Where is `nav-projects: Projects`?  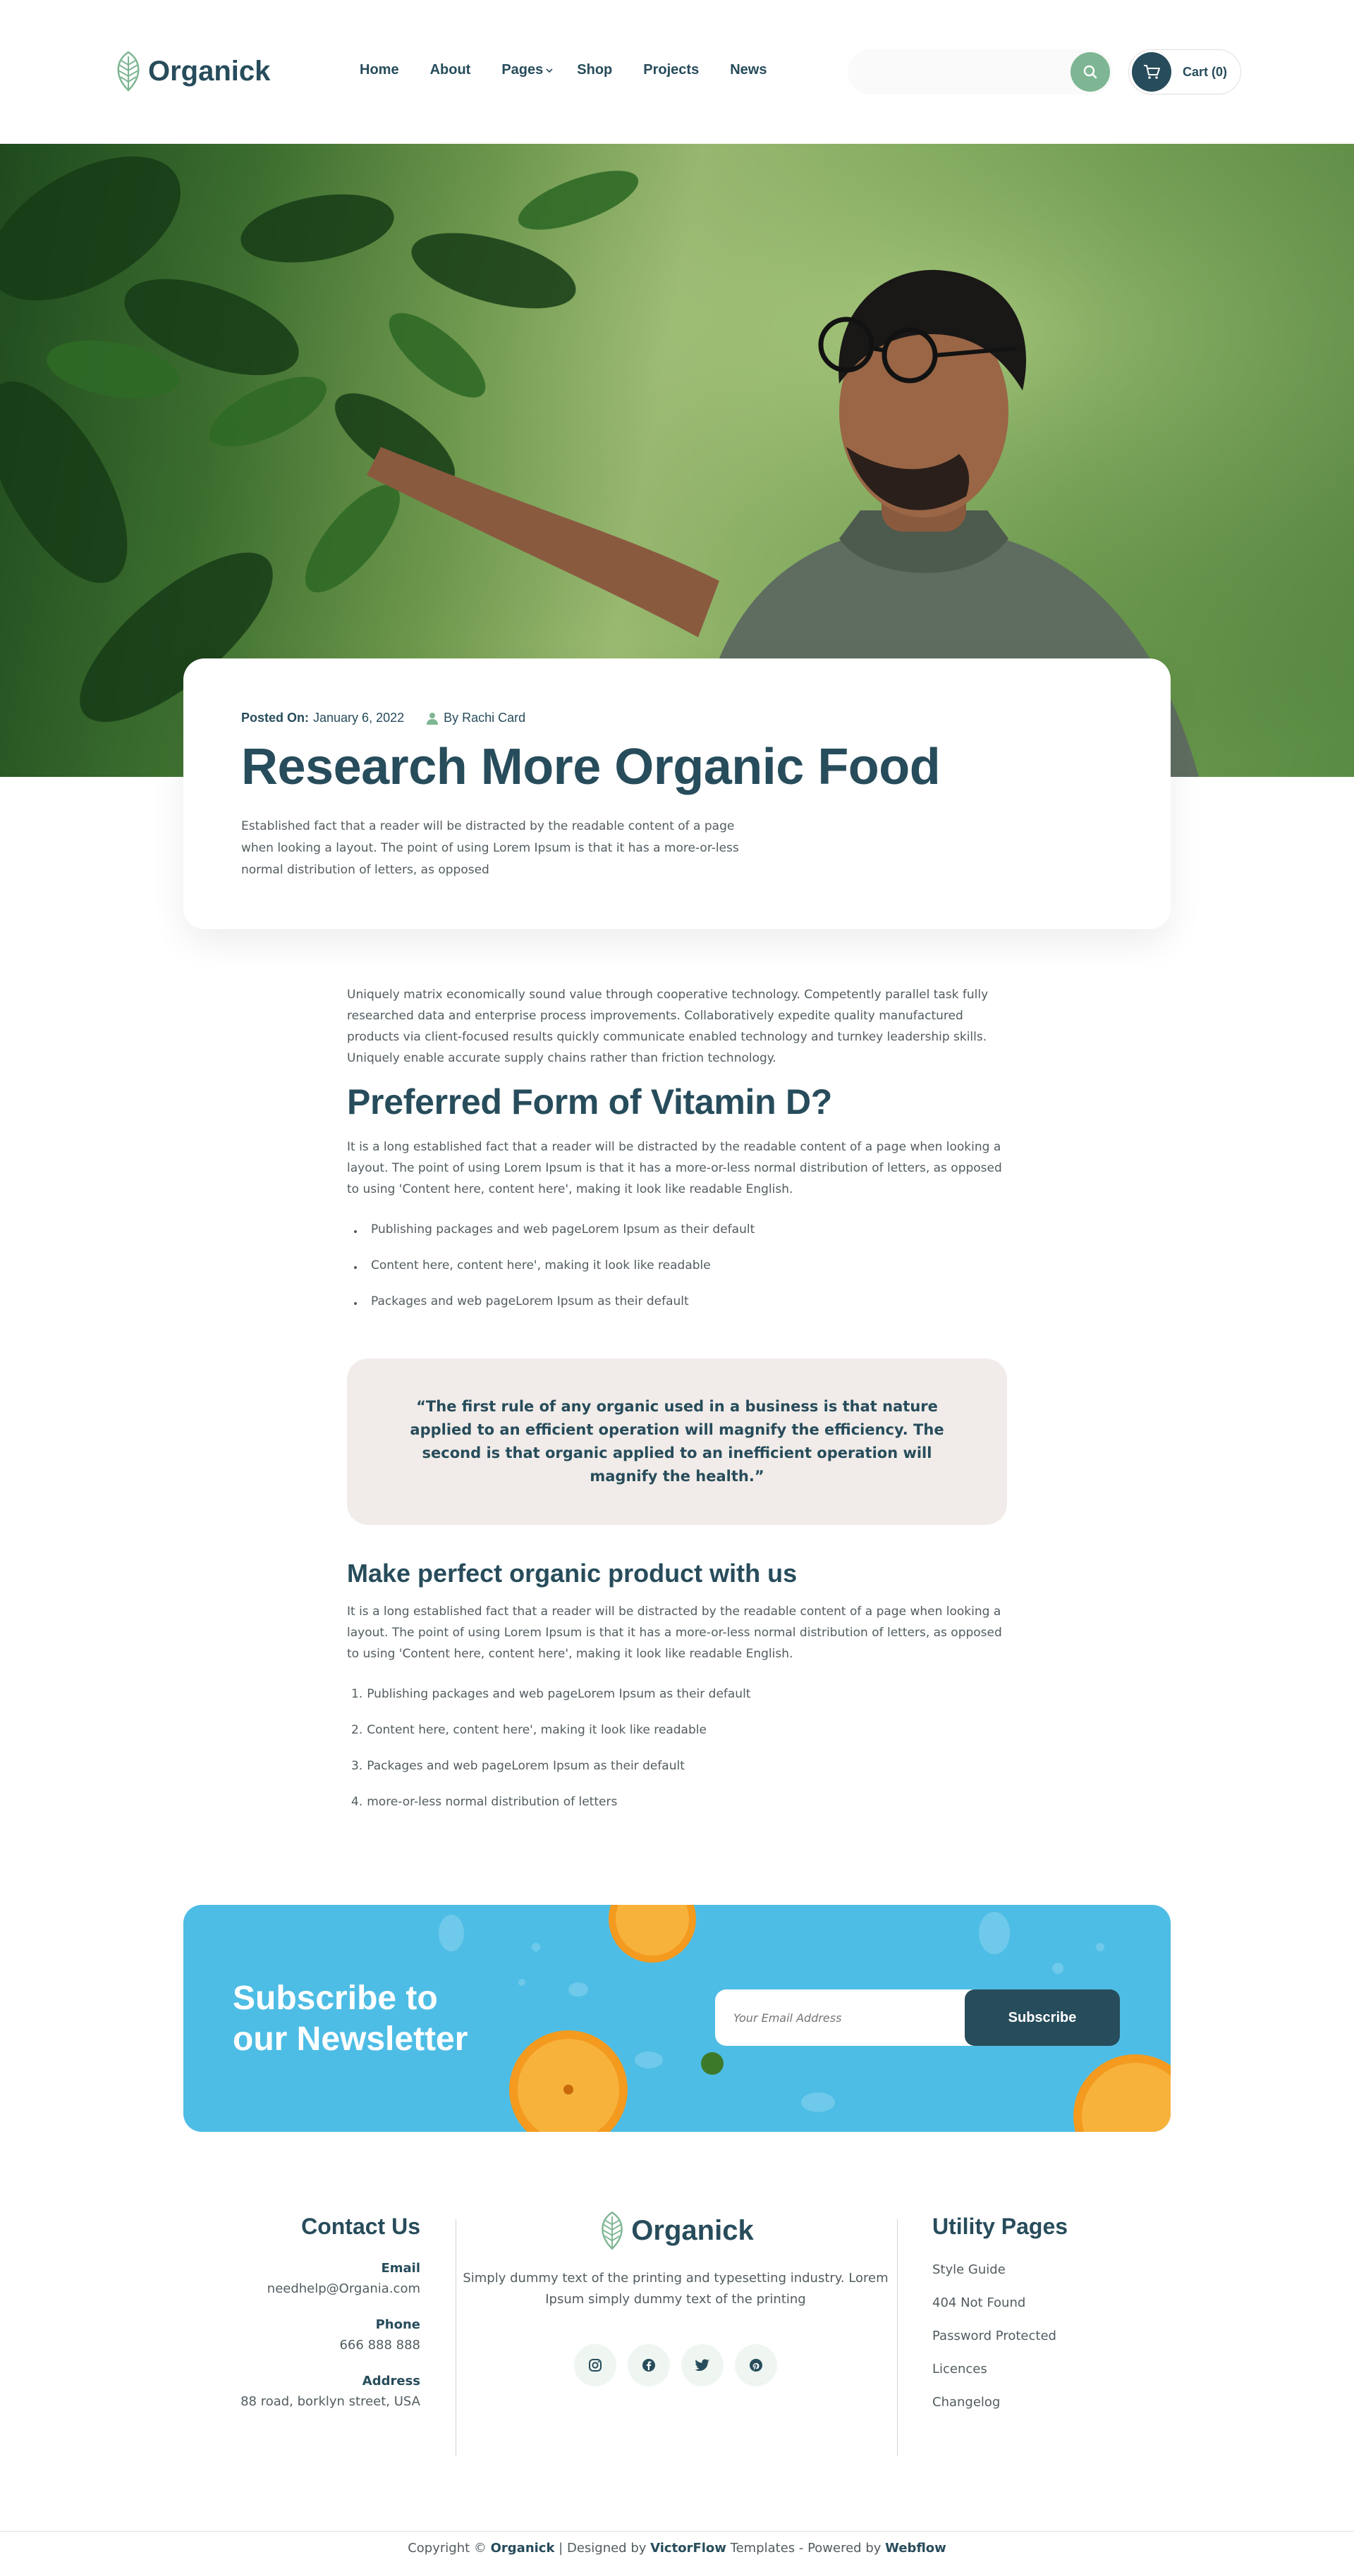
nav-projects: Projects is located at coordinates (671, 70).